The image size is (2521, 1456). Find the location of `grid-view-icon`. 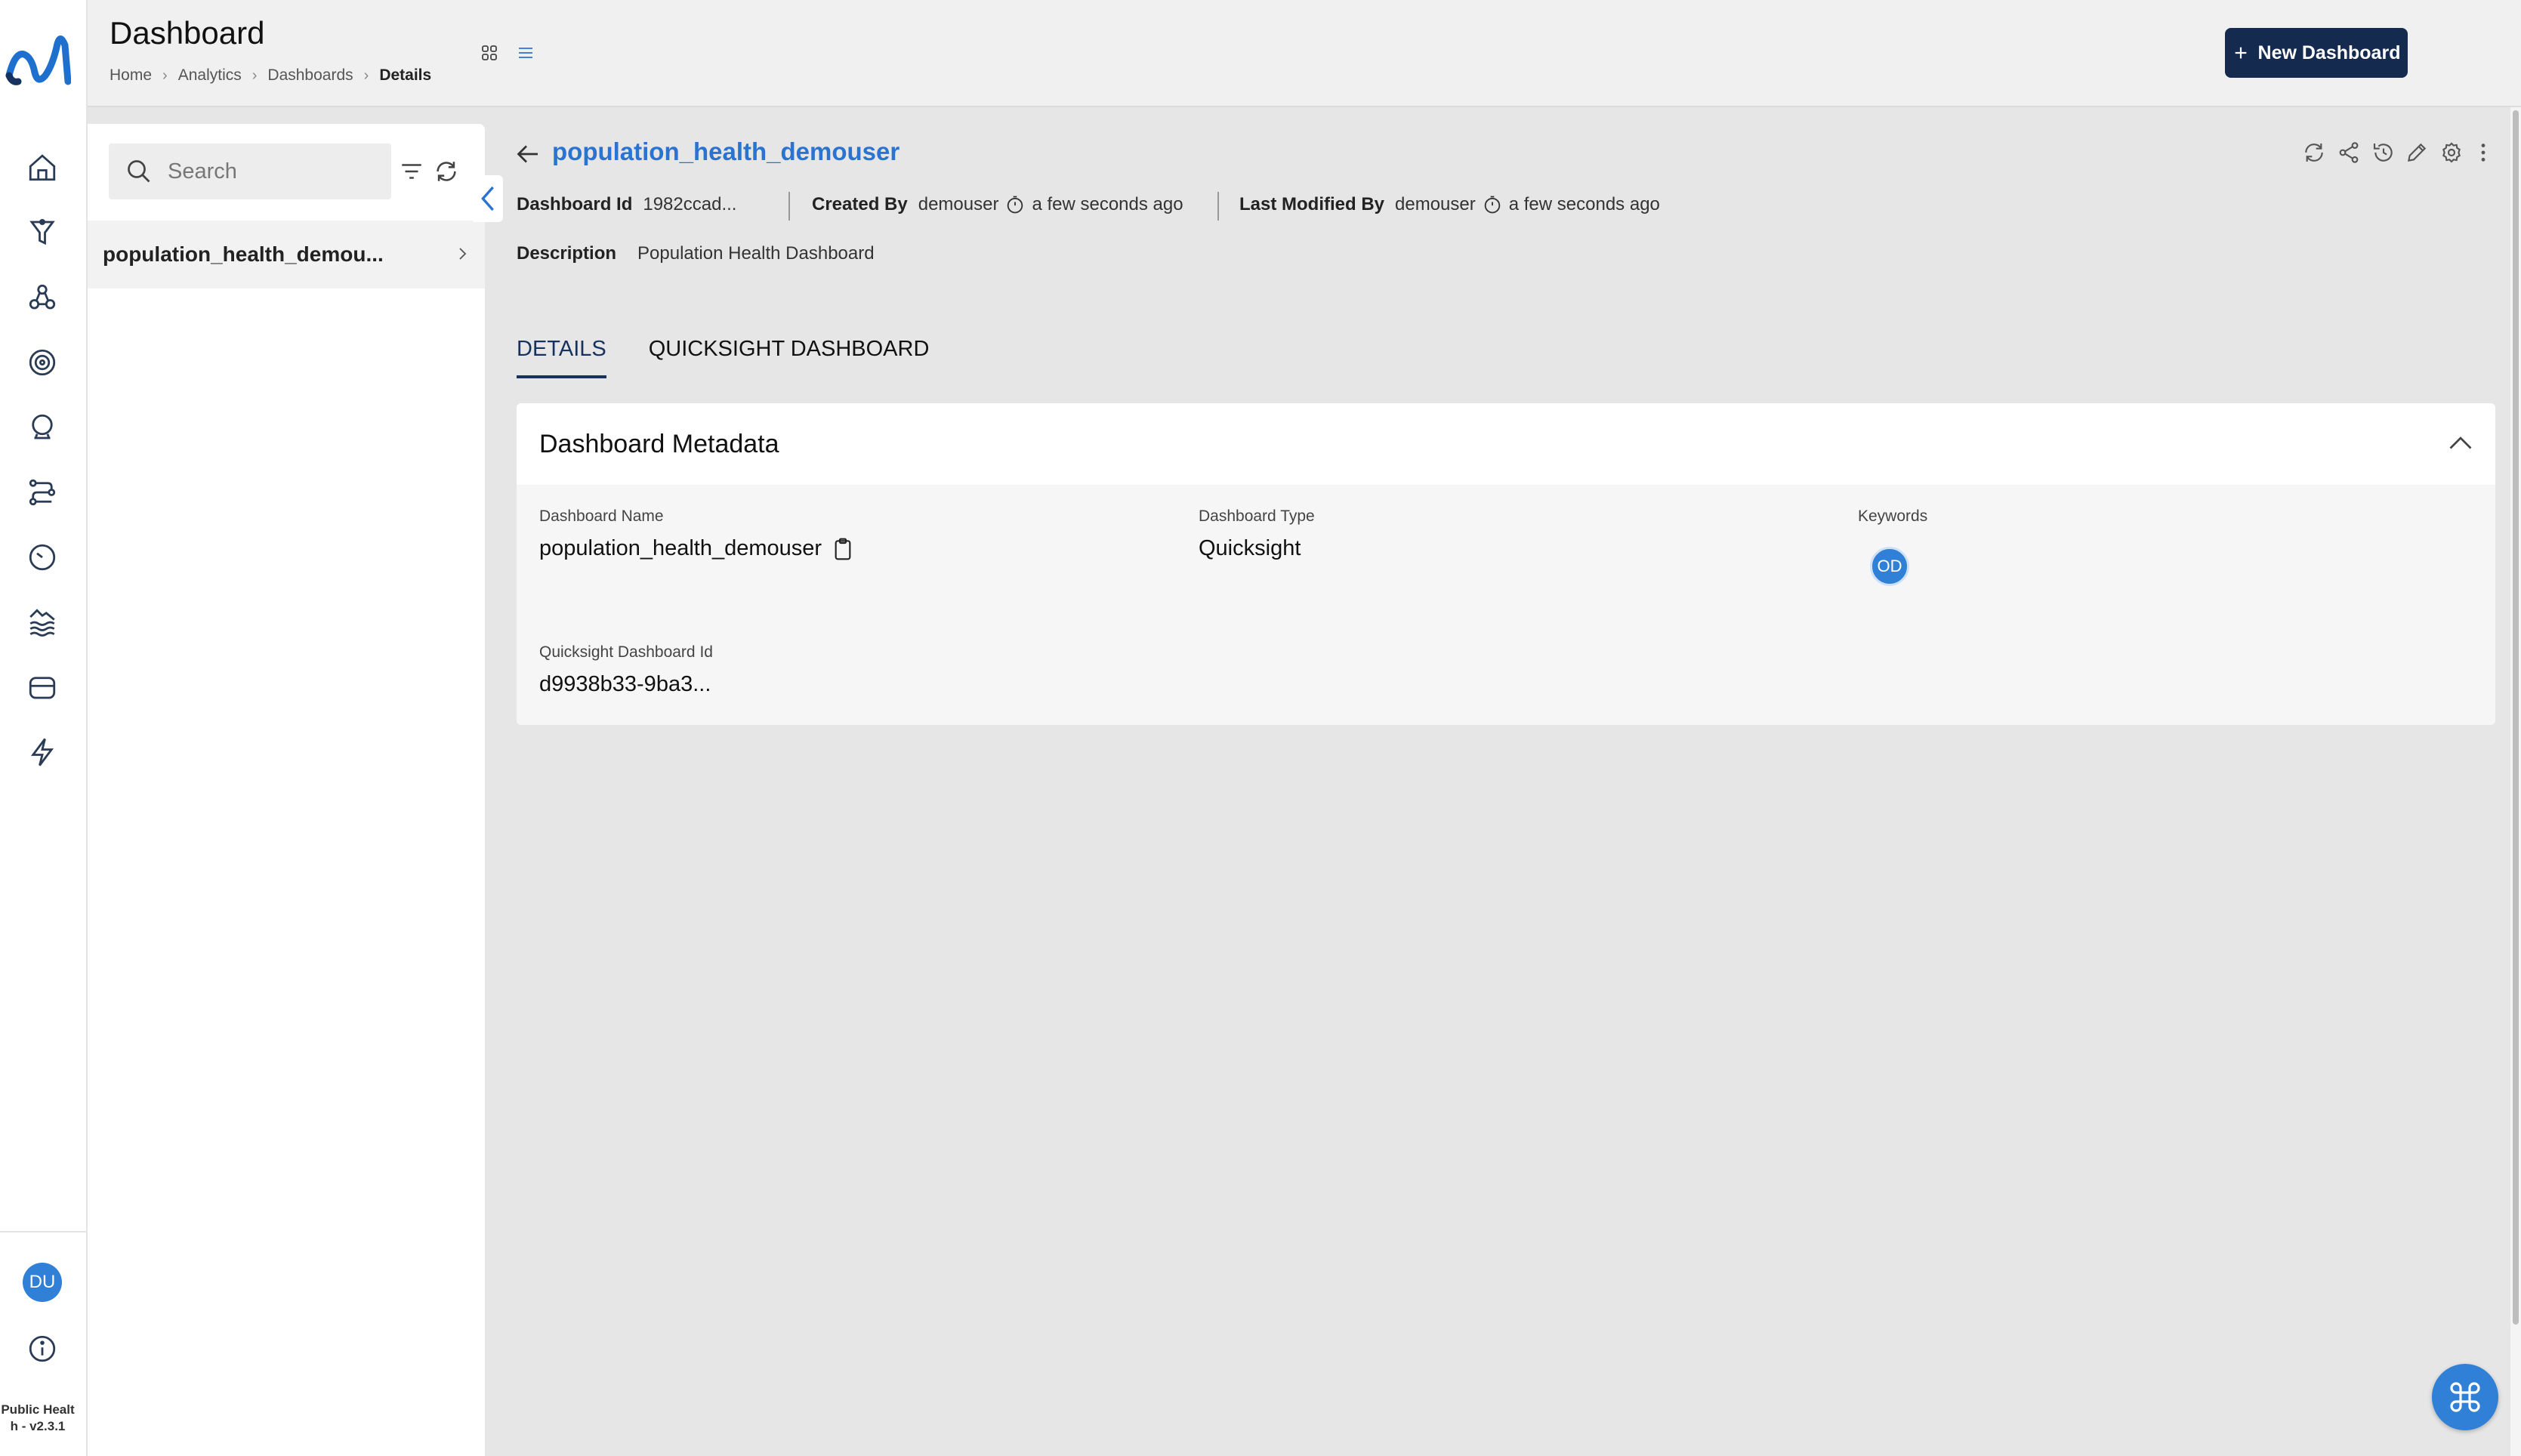

grid-view-icon is located at coordinates (490, 52).